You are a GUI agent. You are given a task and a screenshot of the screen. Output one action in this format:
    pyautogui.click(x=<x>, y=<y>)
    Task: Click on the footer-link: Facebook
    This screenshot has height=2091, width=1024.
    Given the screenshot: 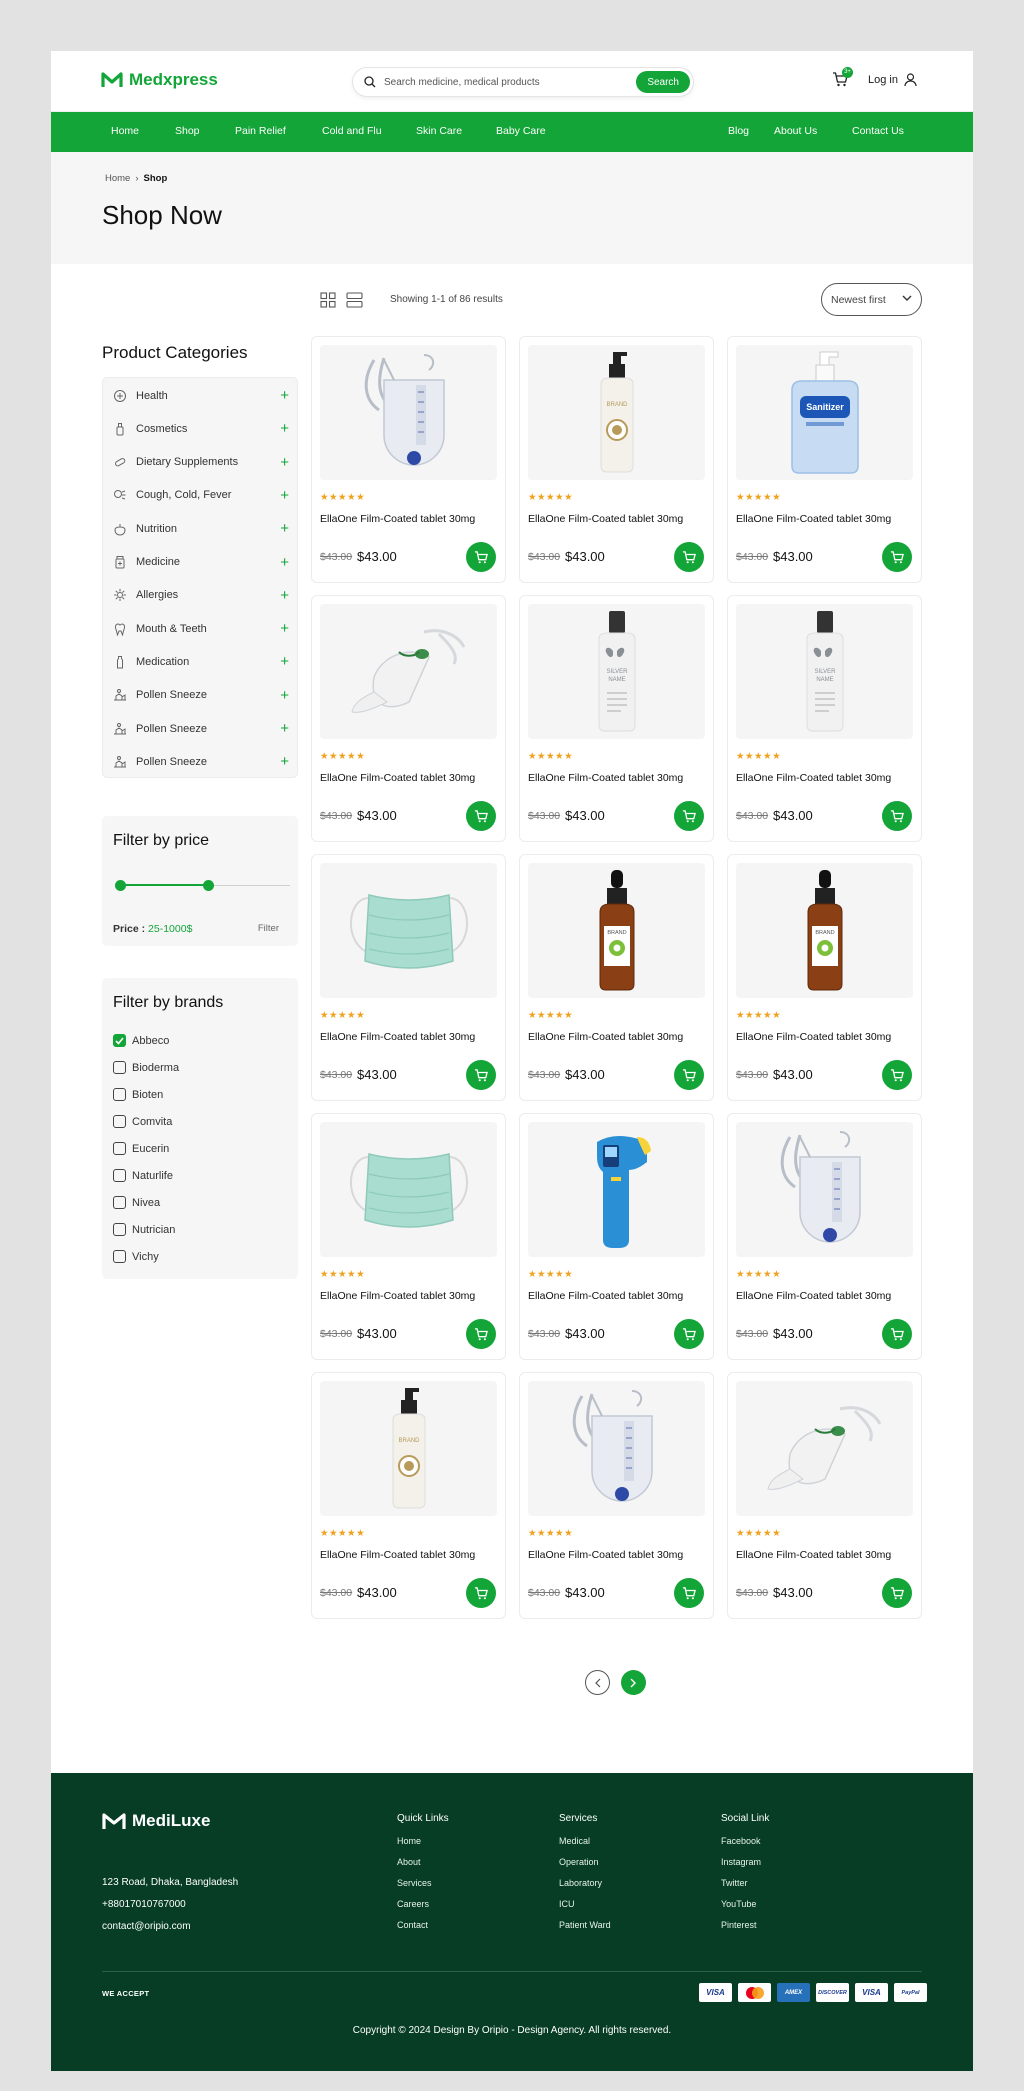 What is the action you would take?
    pyautogui.click(x=745, y=1841)
    